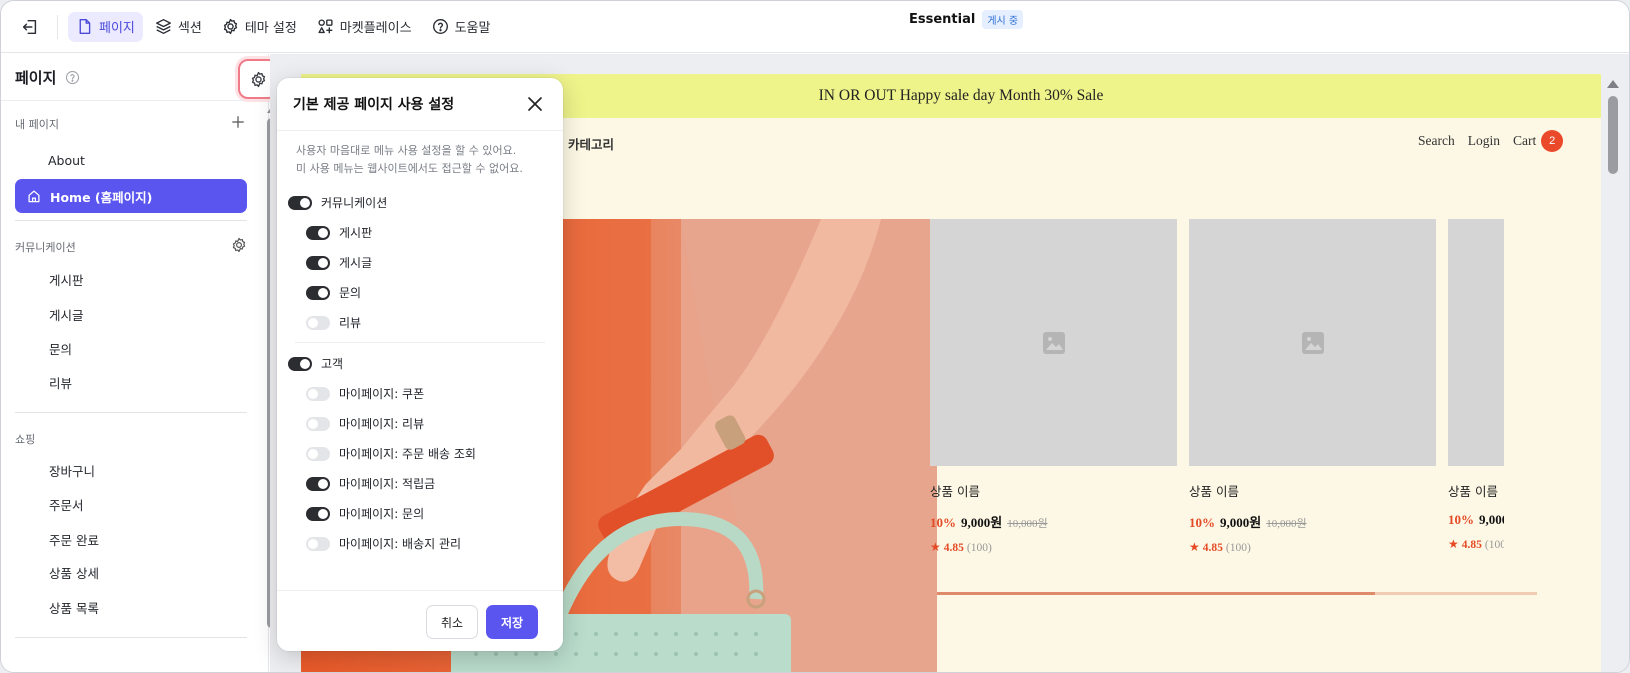  I want to click on nav-help: 도움말, so click(461, 27).